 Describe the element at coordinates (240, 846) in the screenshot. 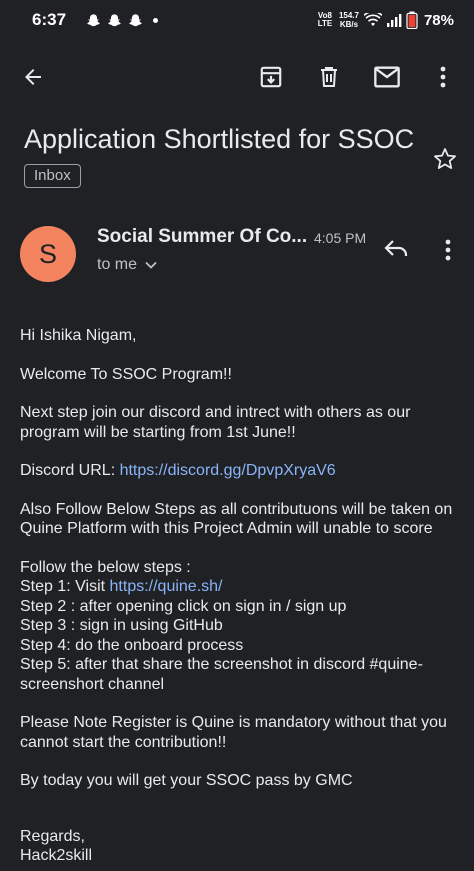

I see `signoff: Regards, Hack2skill` at that location.